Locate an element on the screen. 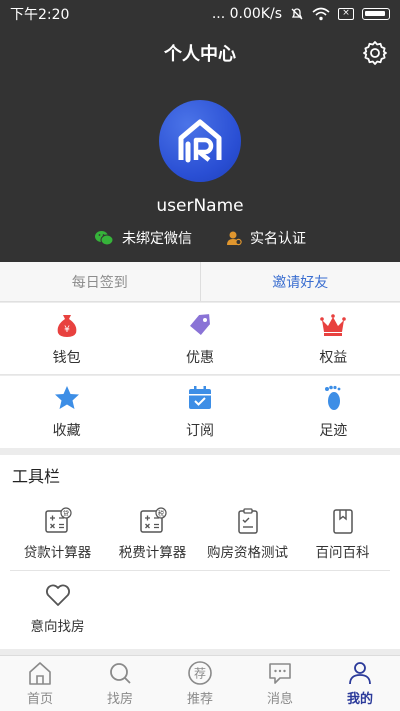 The image size is (400, 711). footprint-item: 足迹 is located at coordinates (333, 412).